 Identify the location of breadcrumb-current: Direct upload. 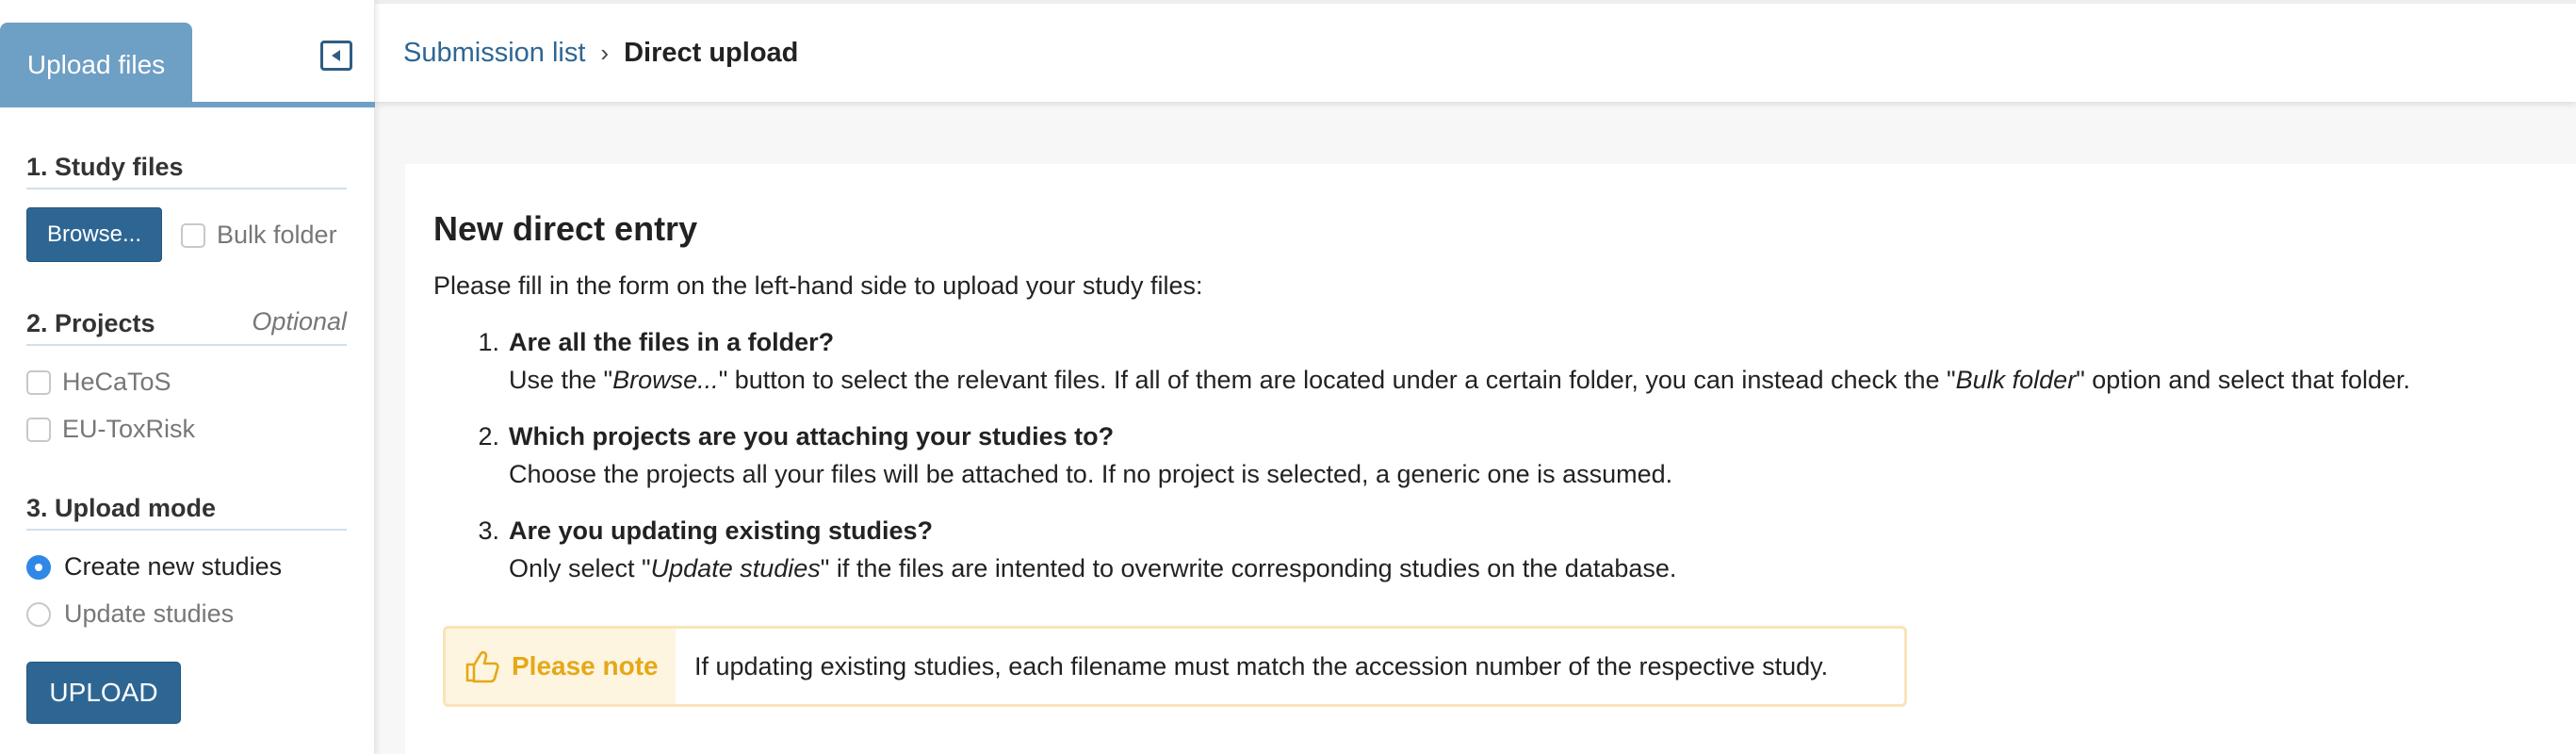
(711, 52).